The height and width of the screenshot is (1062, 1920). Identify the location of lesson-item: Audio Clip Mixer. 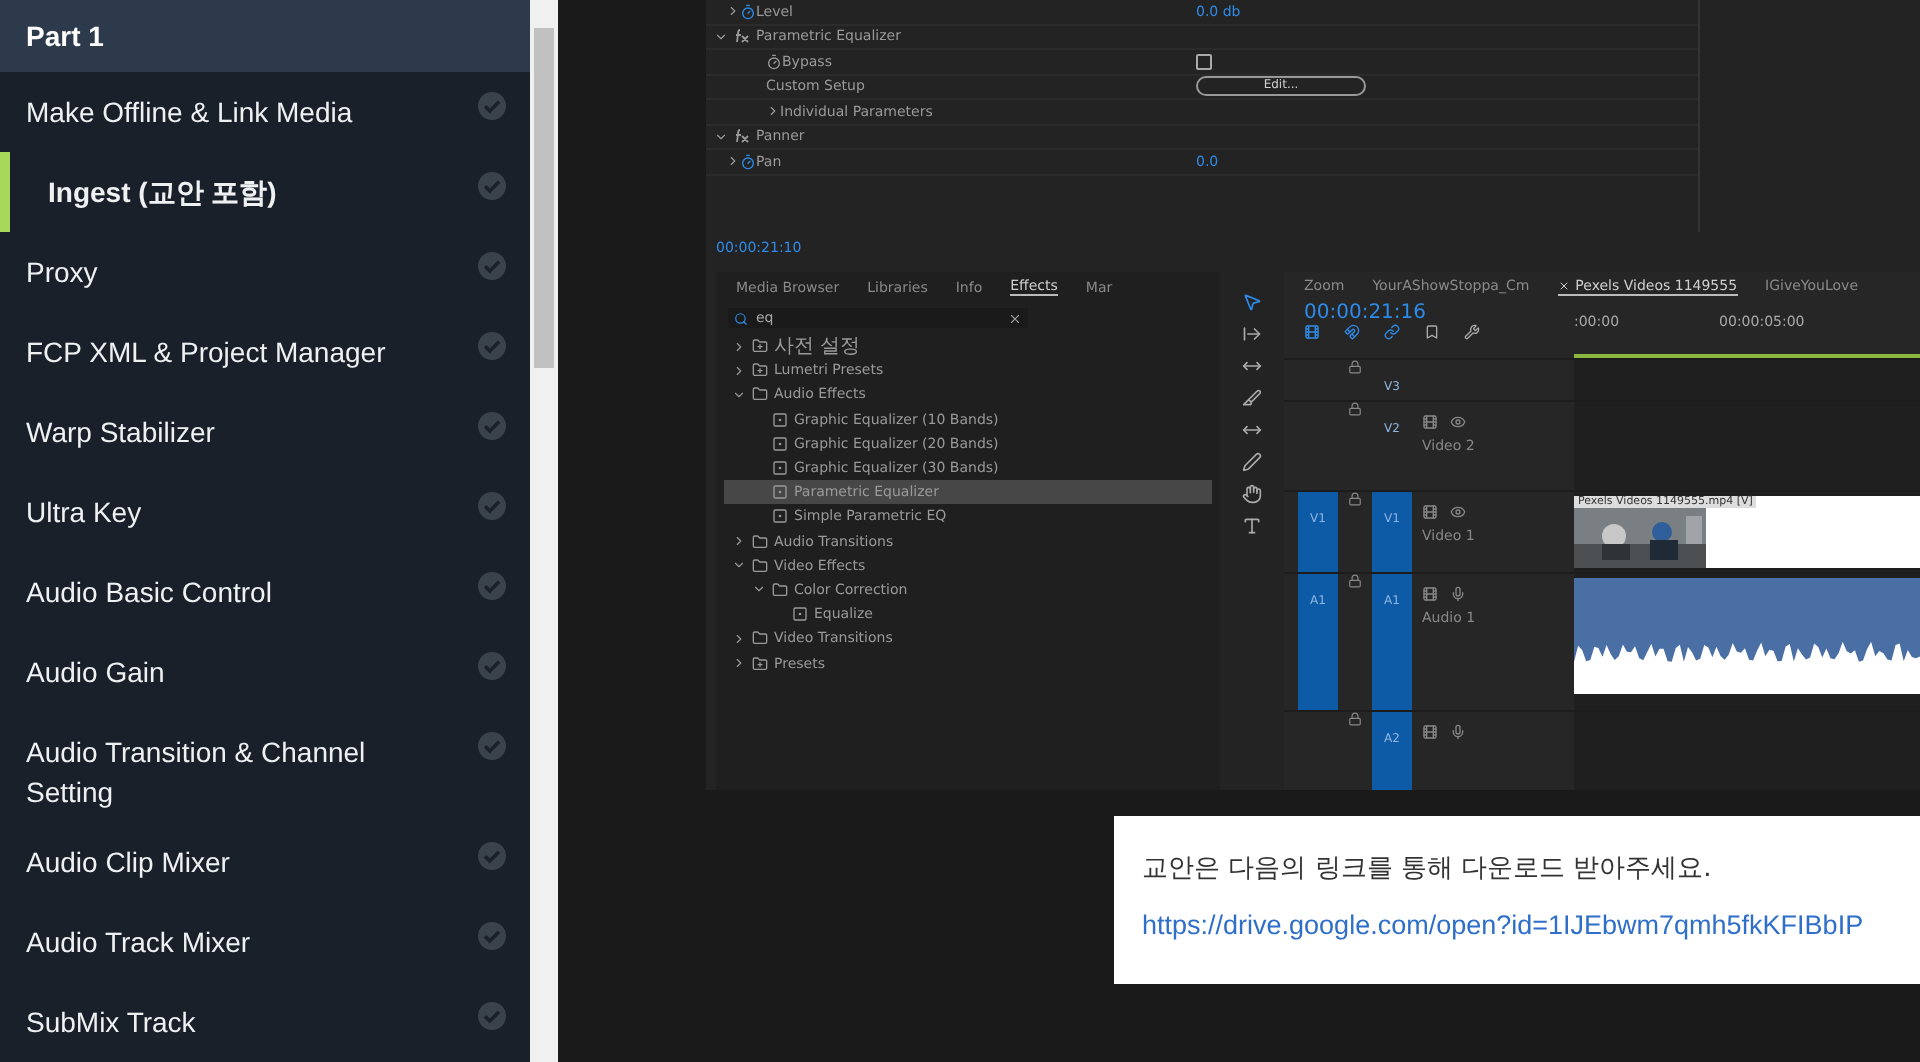
(265, 862).